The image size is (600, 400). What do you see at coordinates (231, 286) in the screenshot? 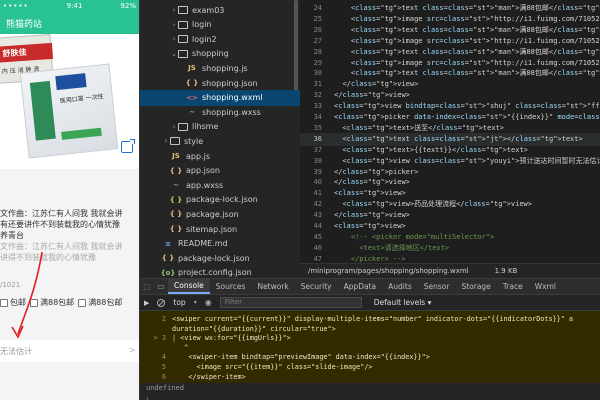
I see `tab-sources: Sources` at bounding box center [231, 286].